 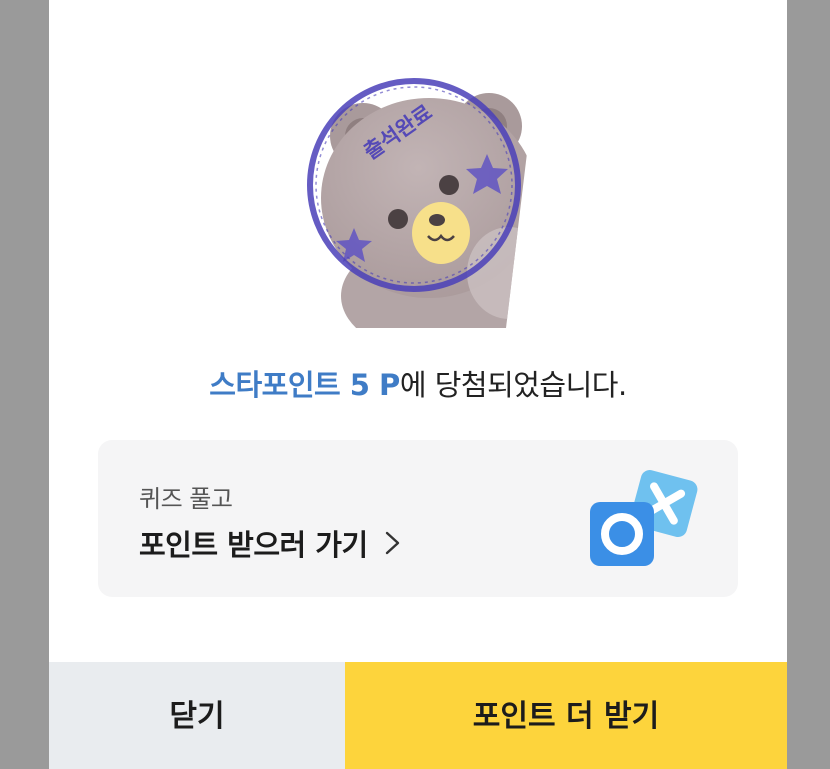 What do you see at coordinates (392, 543) in the screenshot?
I see `chevron-right-icon` at bounding box center [392, 543].